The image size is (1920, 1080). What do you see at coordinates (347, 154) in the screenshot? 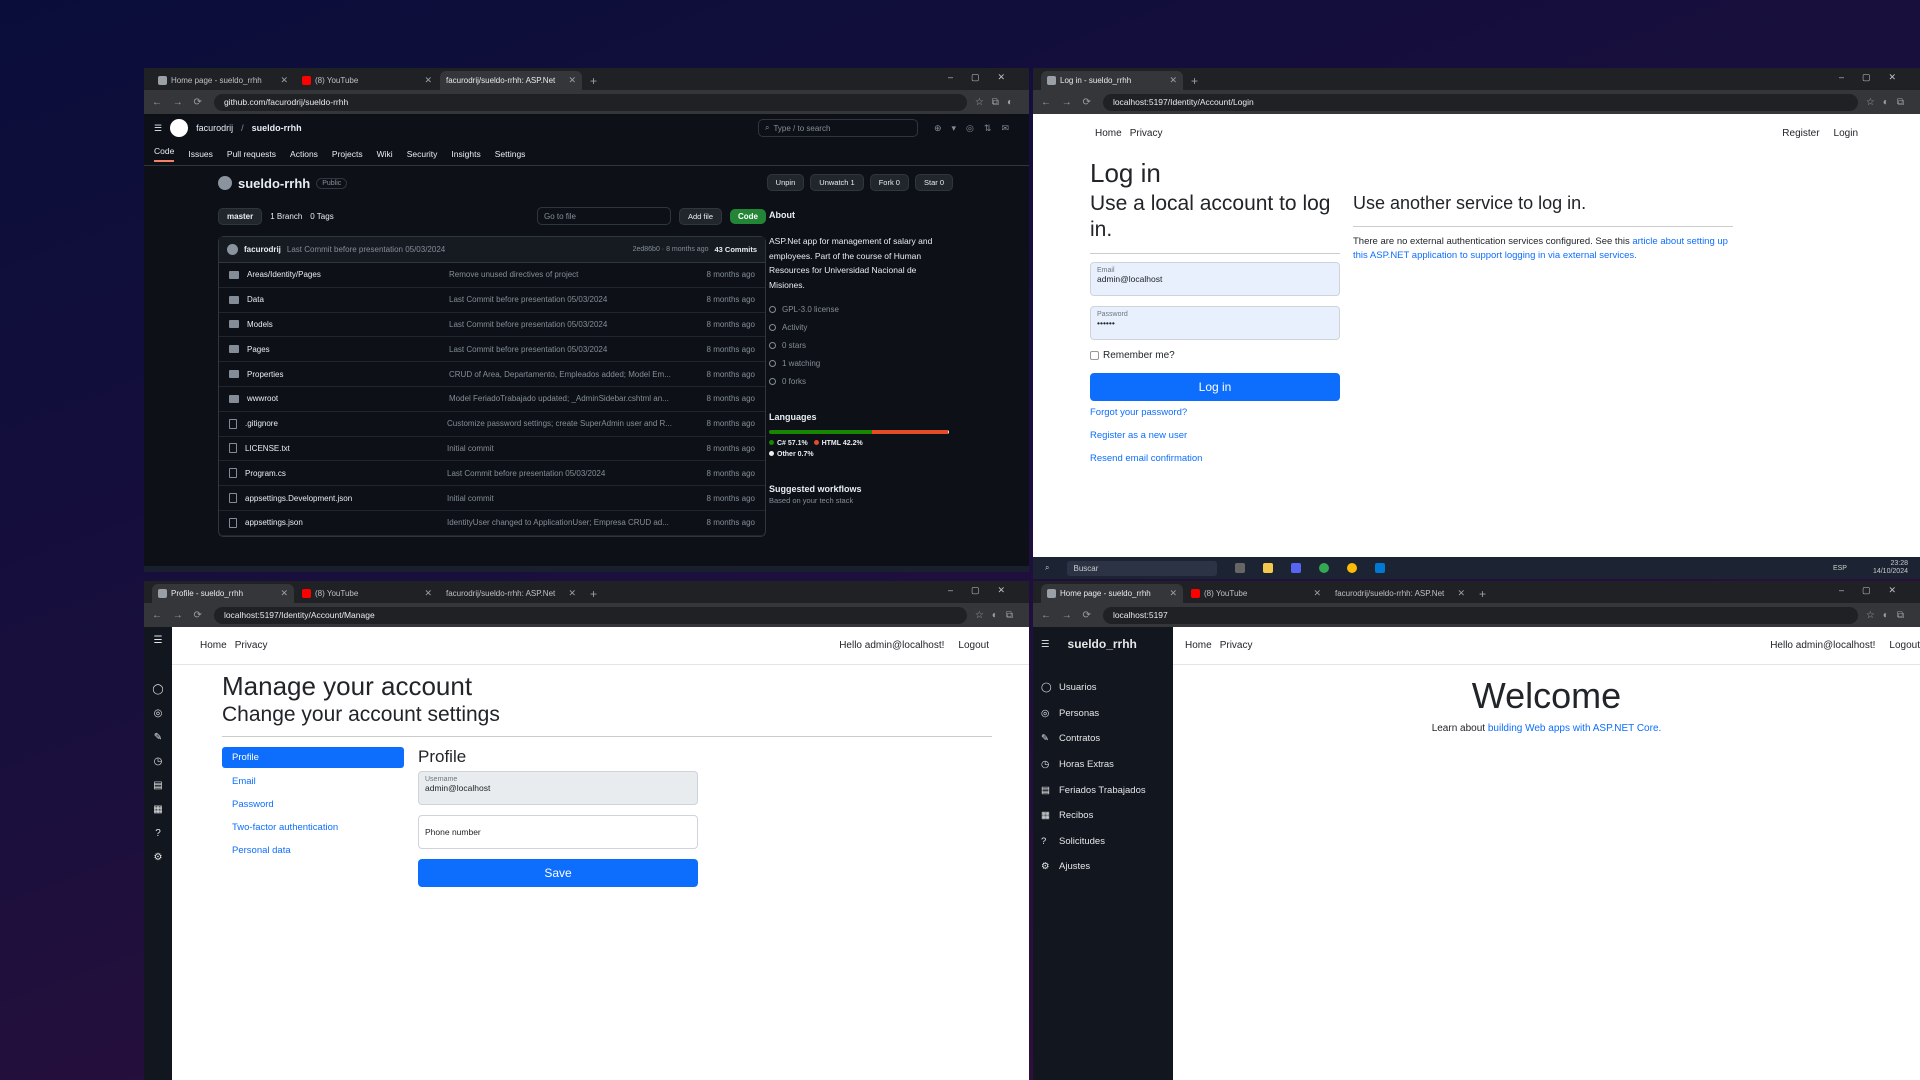
I see `tab-projects: Projects` at bounding box center [347, 154].